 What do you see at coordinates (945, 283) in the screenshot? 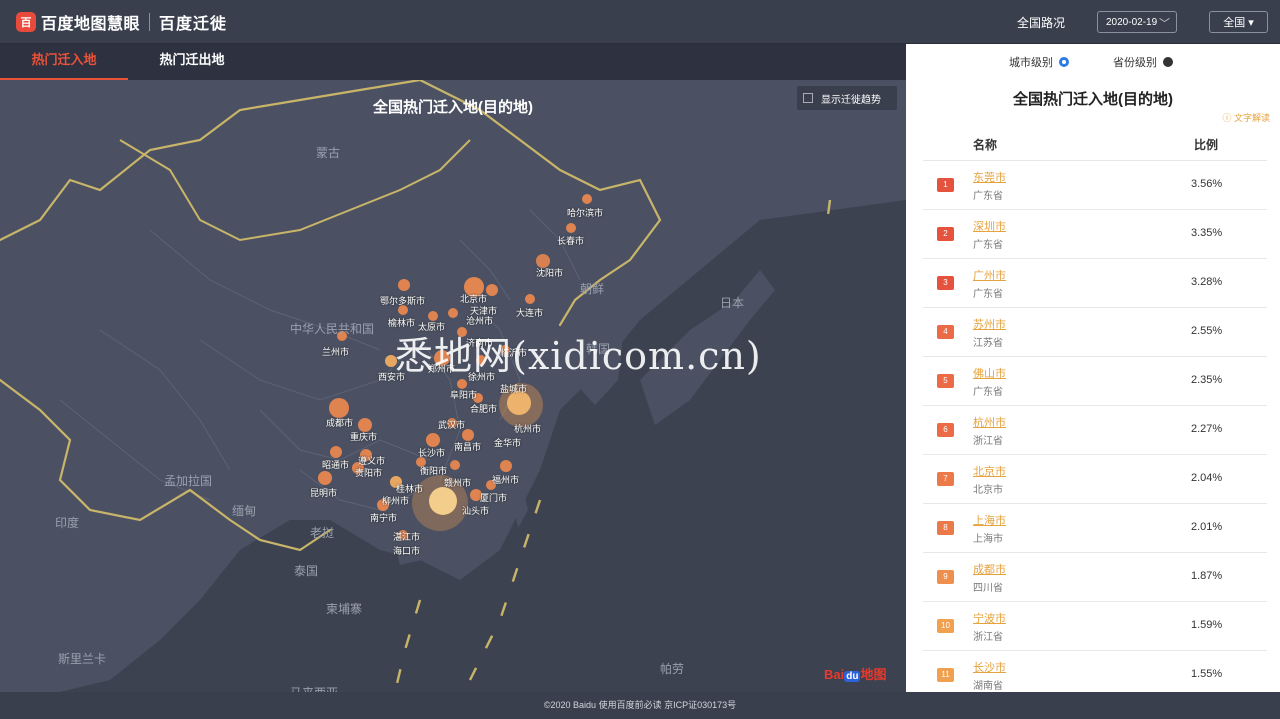
I see `rank-badge: 3` at bounding box center [945, 283].